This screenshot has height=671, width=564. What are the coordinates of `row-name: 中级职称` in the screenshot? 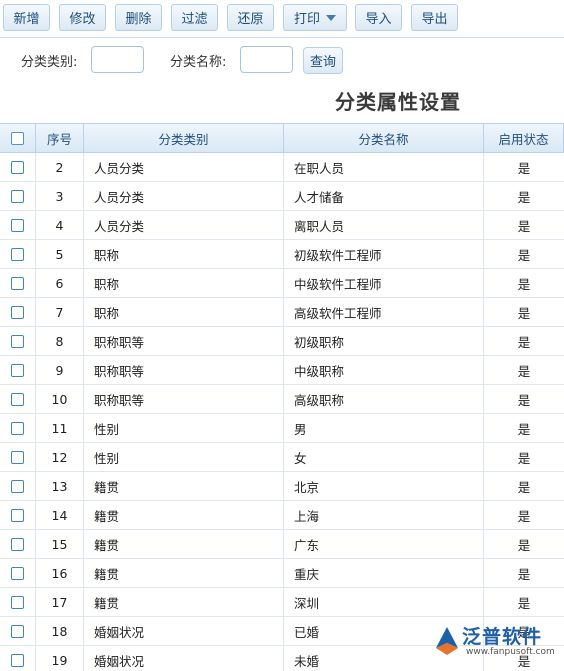 It's located at (384, 370).